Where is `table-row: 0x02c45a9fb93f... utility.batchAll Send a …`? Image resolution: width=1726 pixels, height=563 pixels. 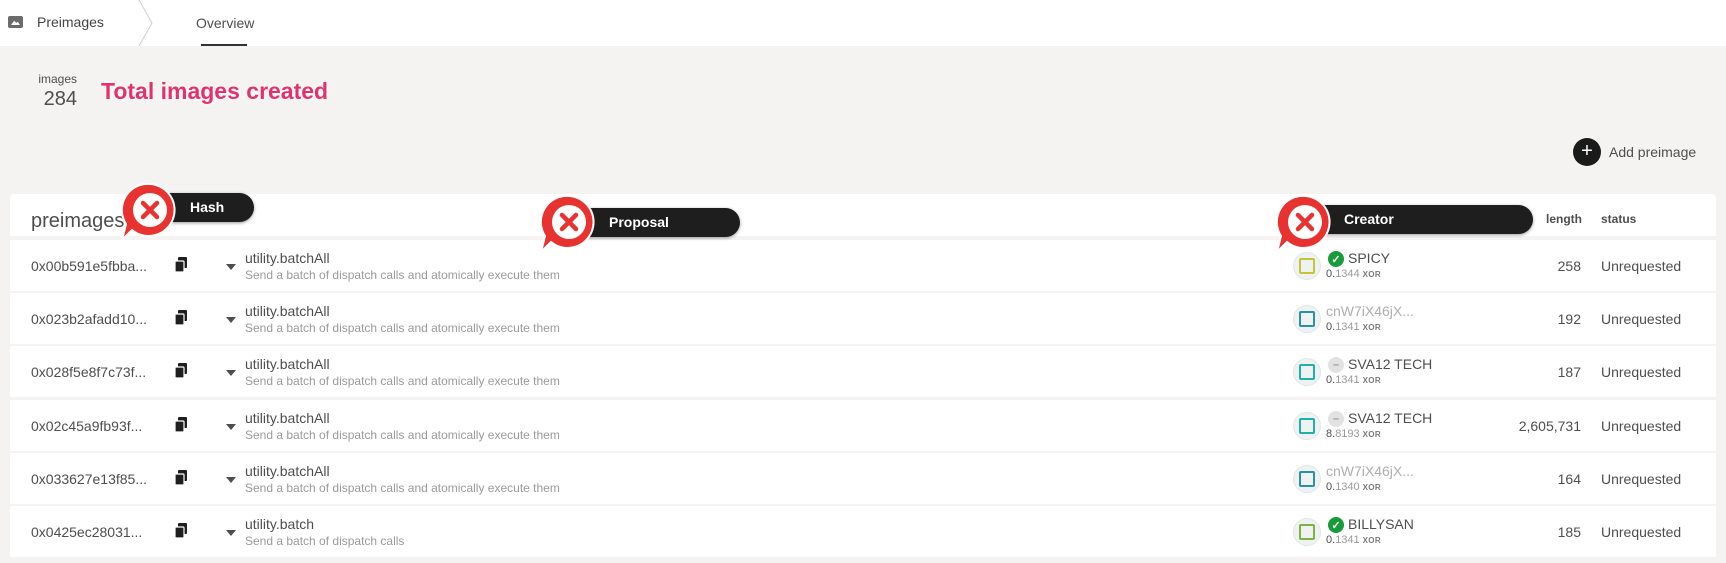 table-row: 0x02c45a9fb93f... utility.batchAll Send a … is located at coordinates (863, 425).